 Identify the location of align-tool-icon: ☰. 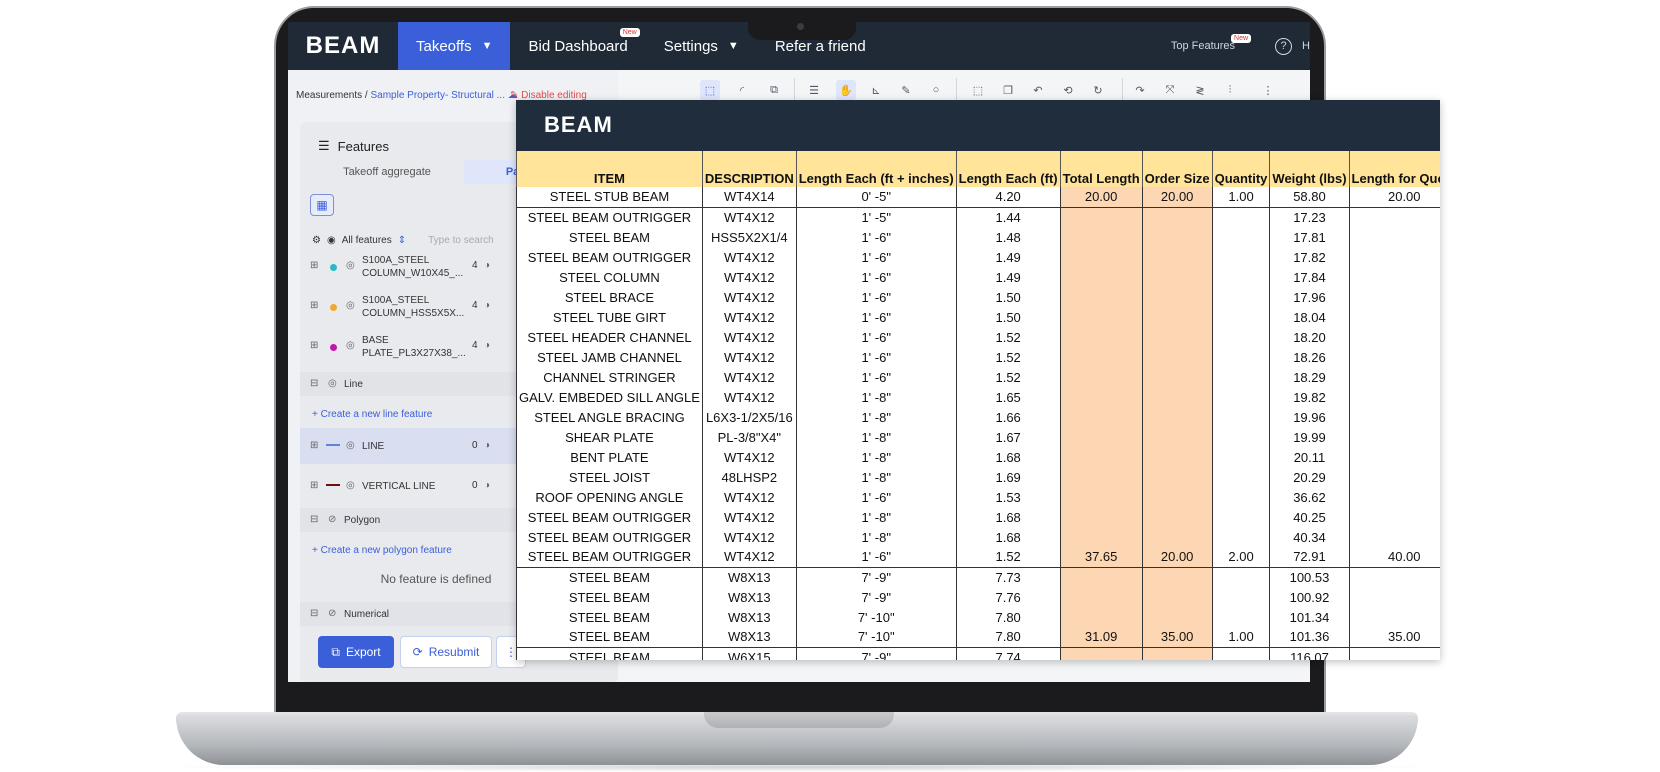
(814, 90).